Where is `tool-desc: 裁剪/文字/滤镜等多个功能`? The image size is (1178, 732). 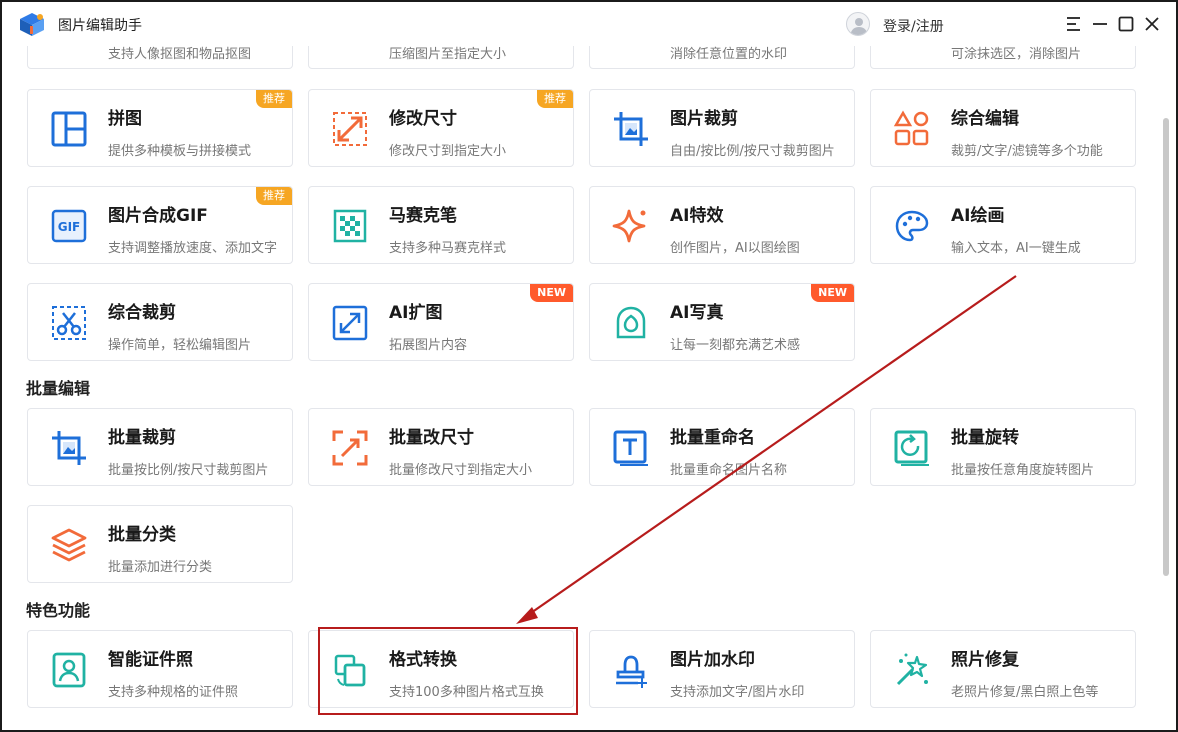 tool-desc: 裁剪/文字/滤镜等多个功能 is located at coordinates (1027, 151).